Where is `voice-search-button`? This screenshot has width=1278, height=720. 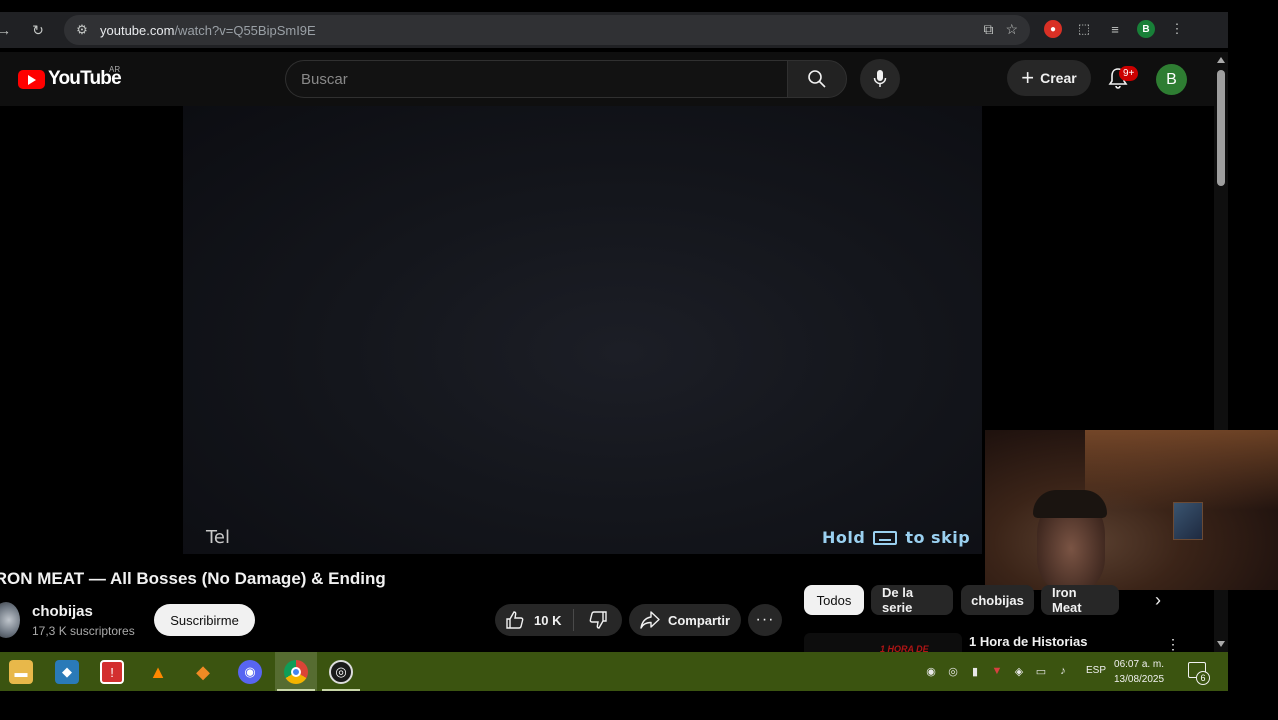 voice-search-button is located at coordinates (880, 79).